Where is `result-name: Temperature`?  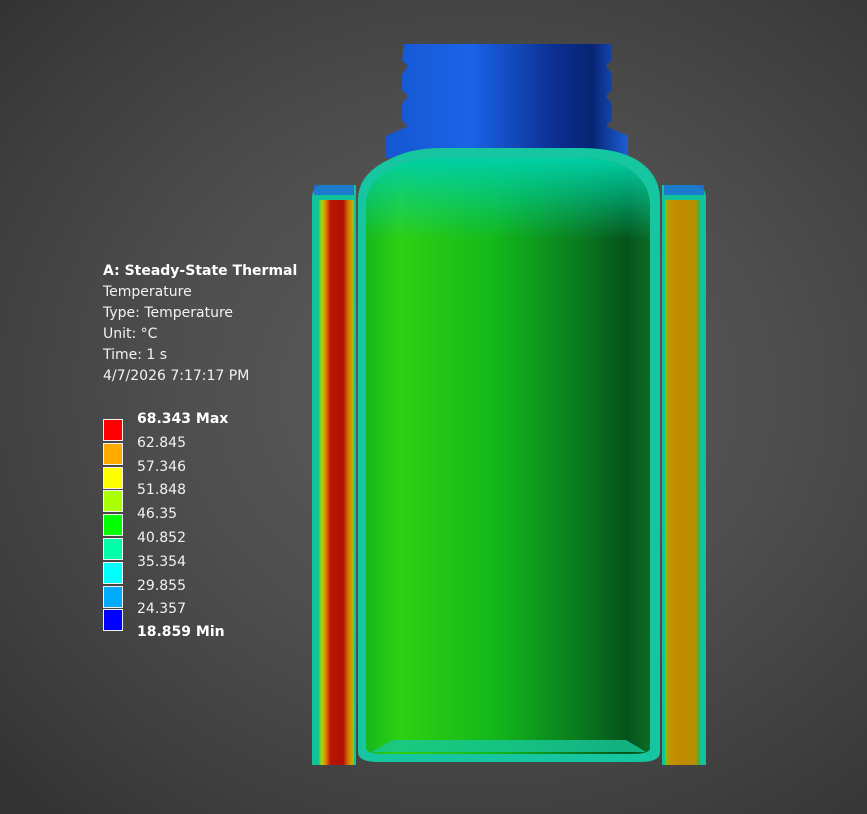
result-name: Temperature is located at coordinates (147, 292).